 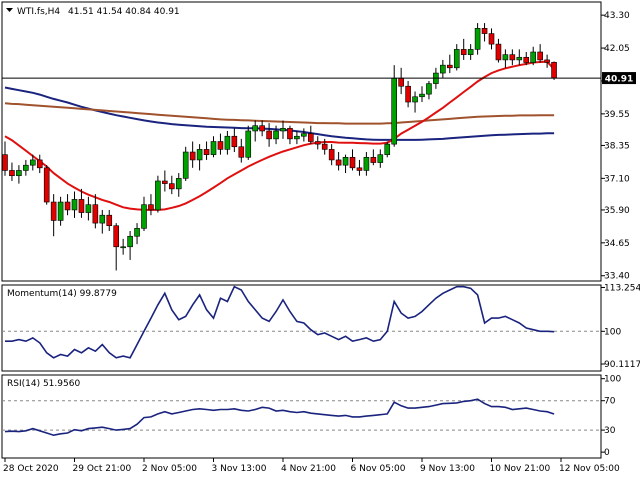 What do you see at coordinates (169, 469) in the screenshot?
I see `time-tick-label: 2 Nov 05:00` at bounding box center [169, 469].